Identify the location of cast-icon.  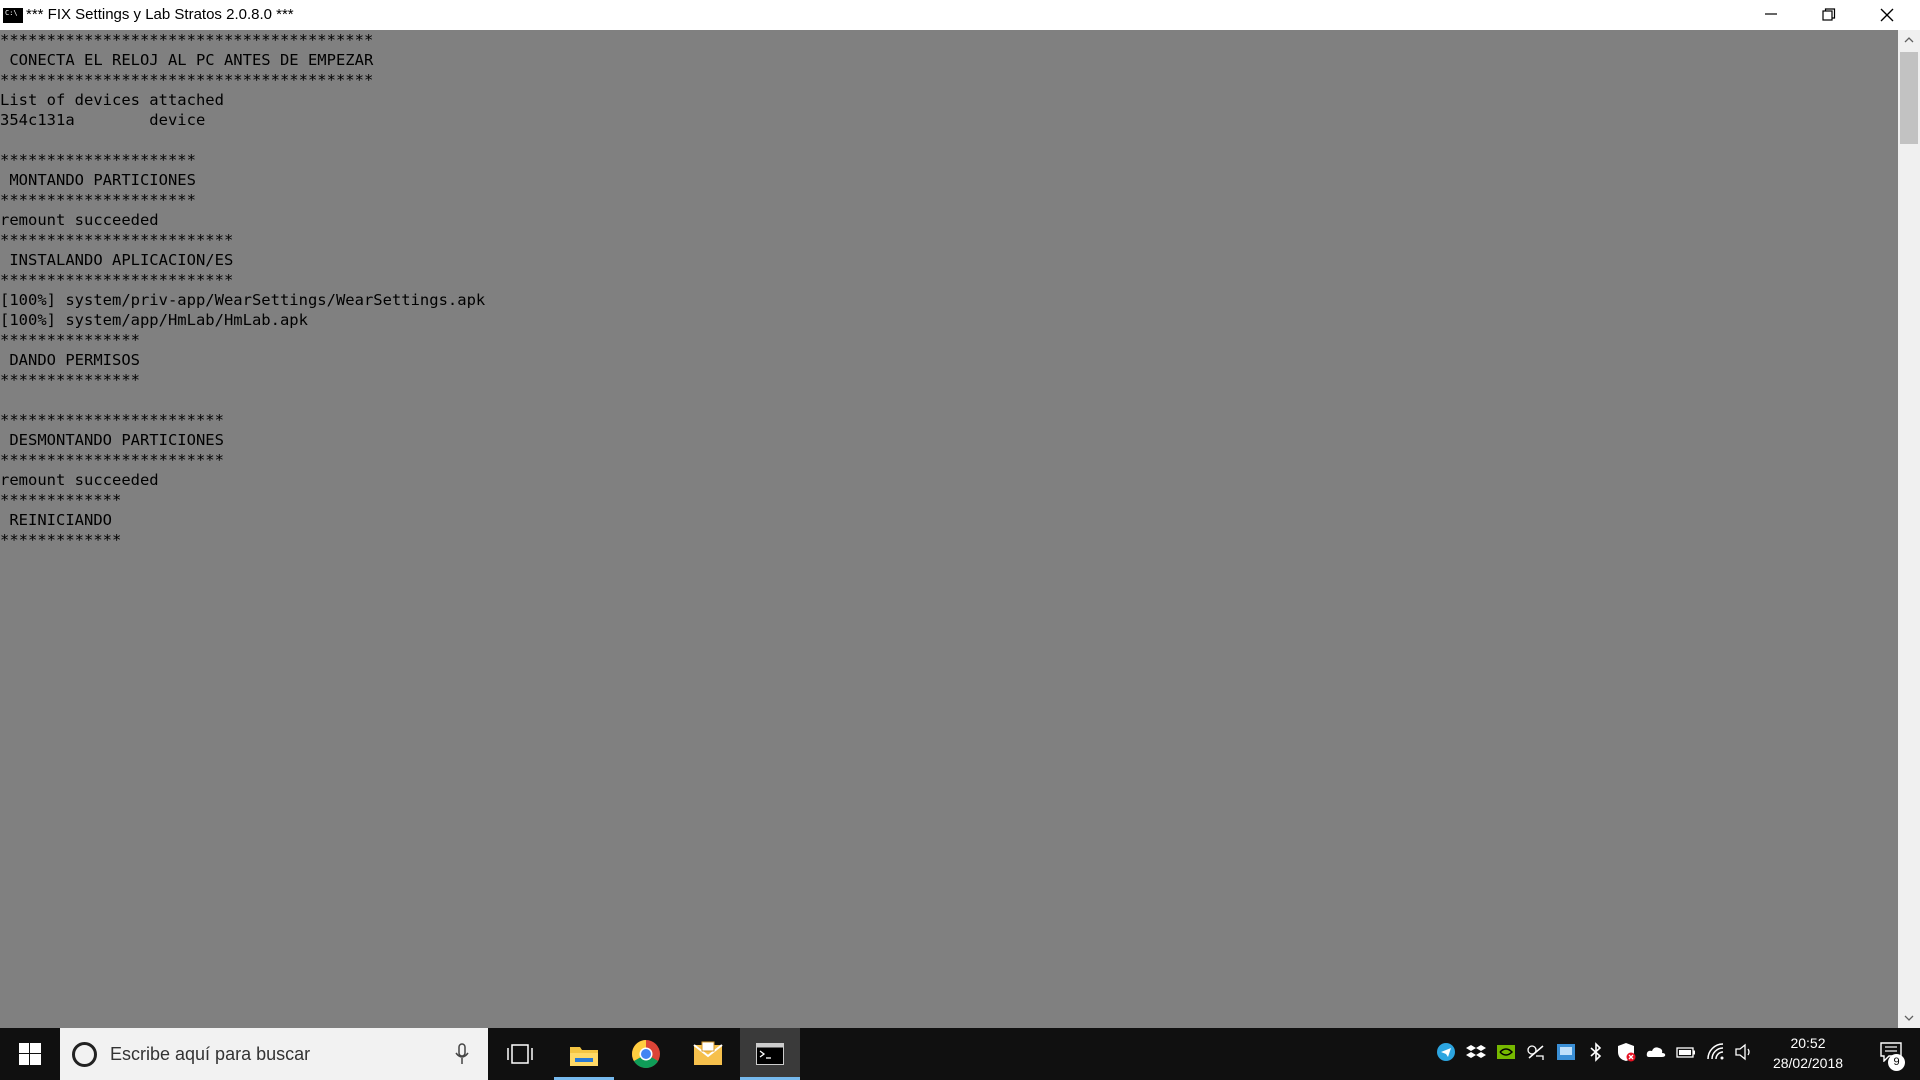
(1536, 1053).